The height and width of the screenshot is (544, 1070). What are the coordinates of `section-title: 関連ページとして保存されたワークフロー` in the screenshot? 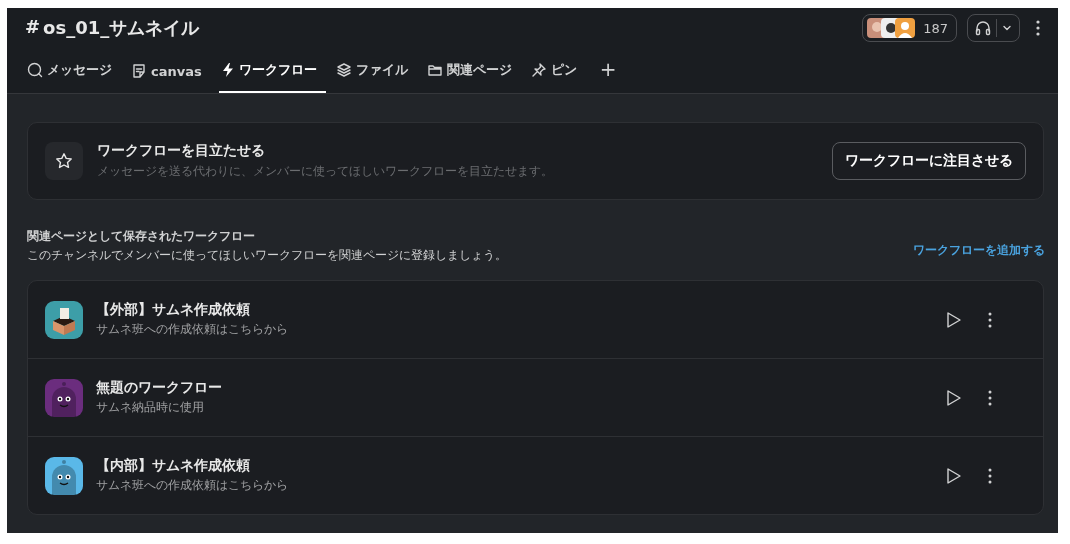 It's located at (141, 236).